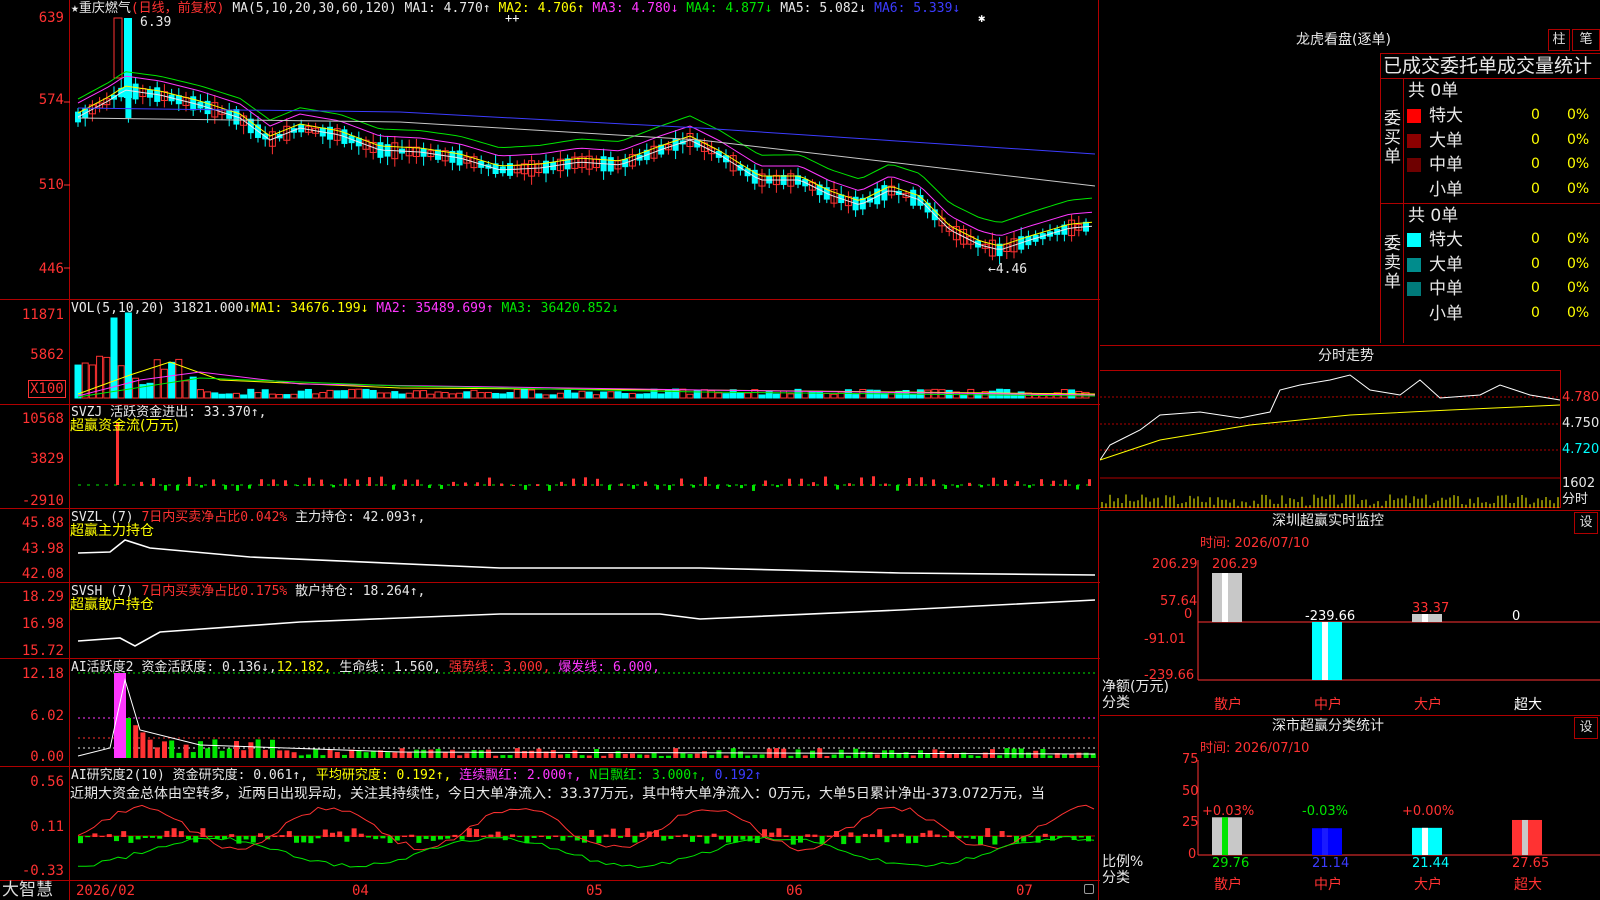 The width and height of the screenshot is (1600, 900). I want to click on vol-tick-2: 5862, so click(47, 355).